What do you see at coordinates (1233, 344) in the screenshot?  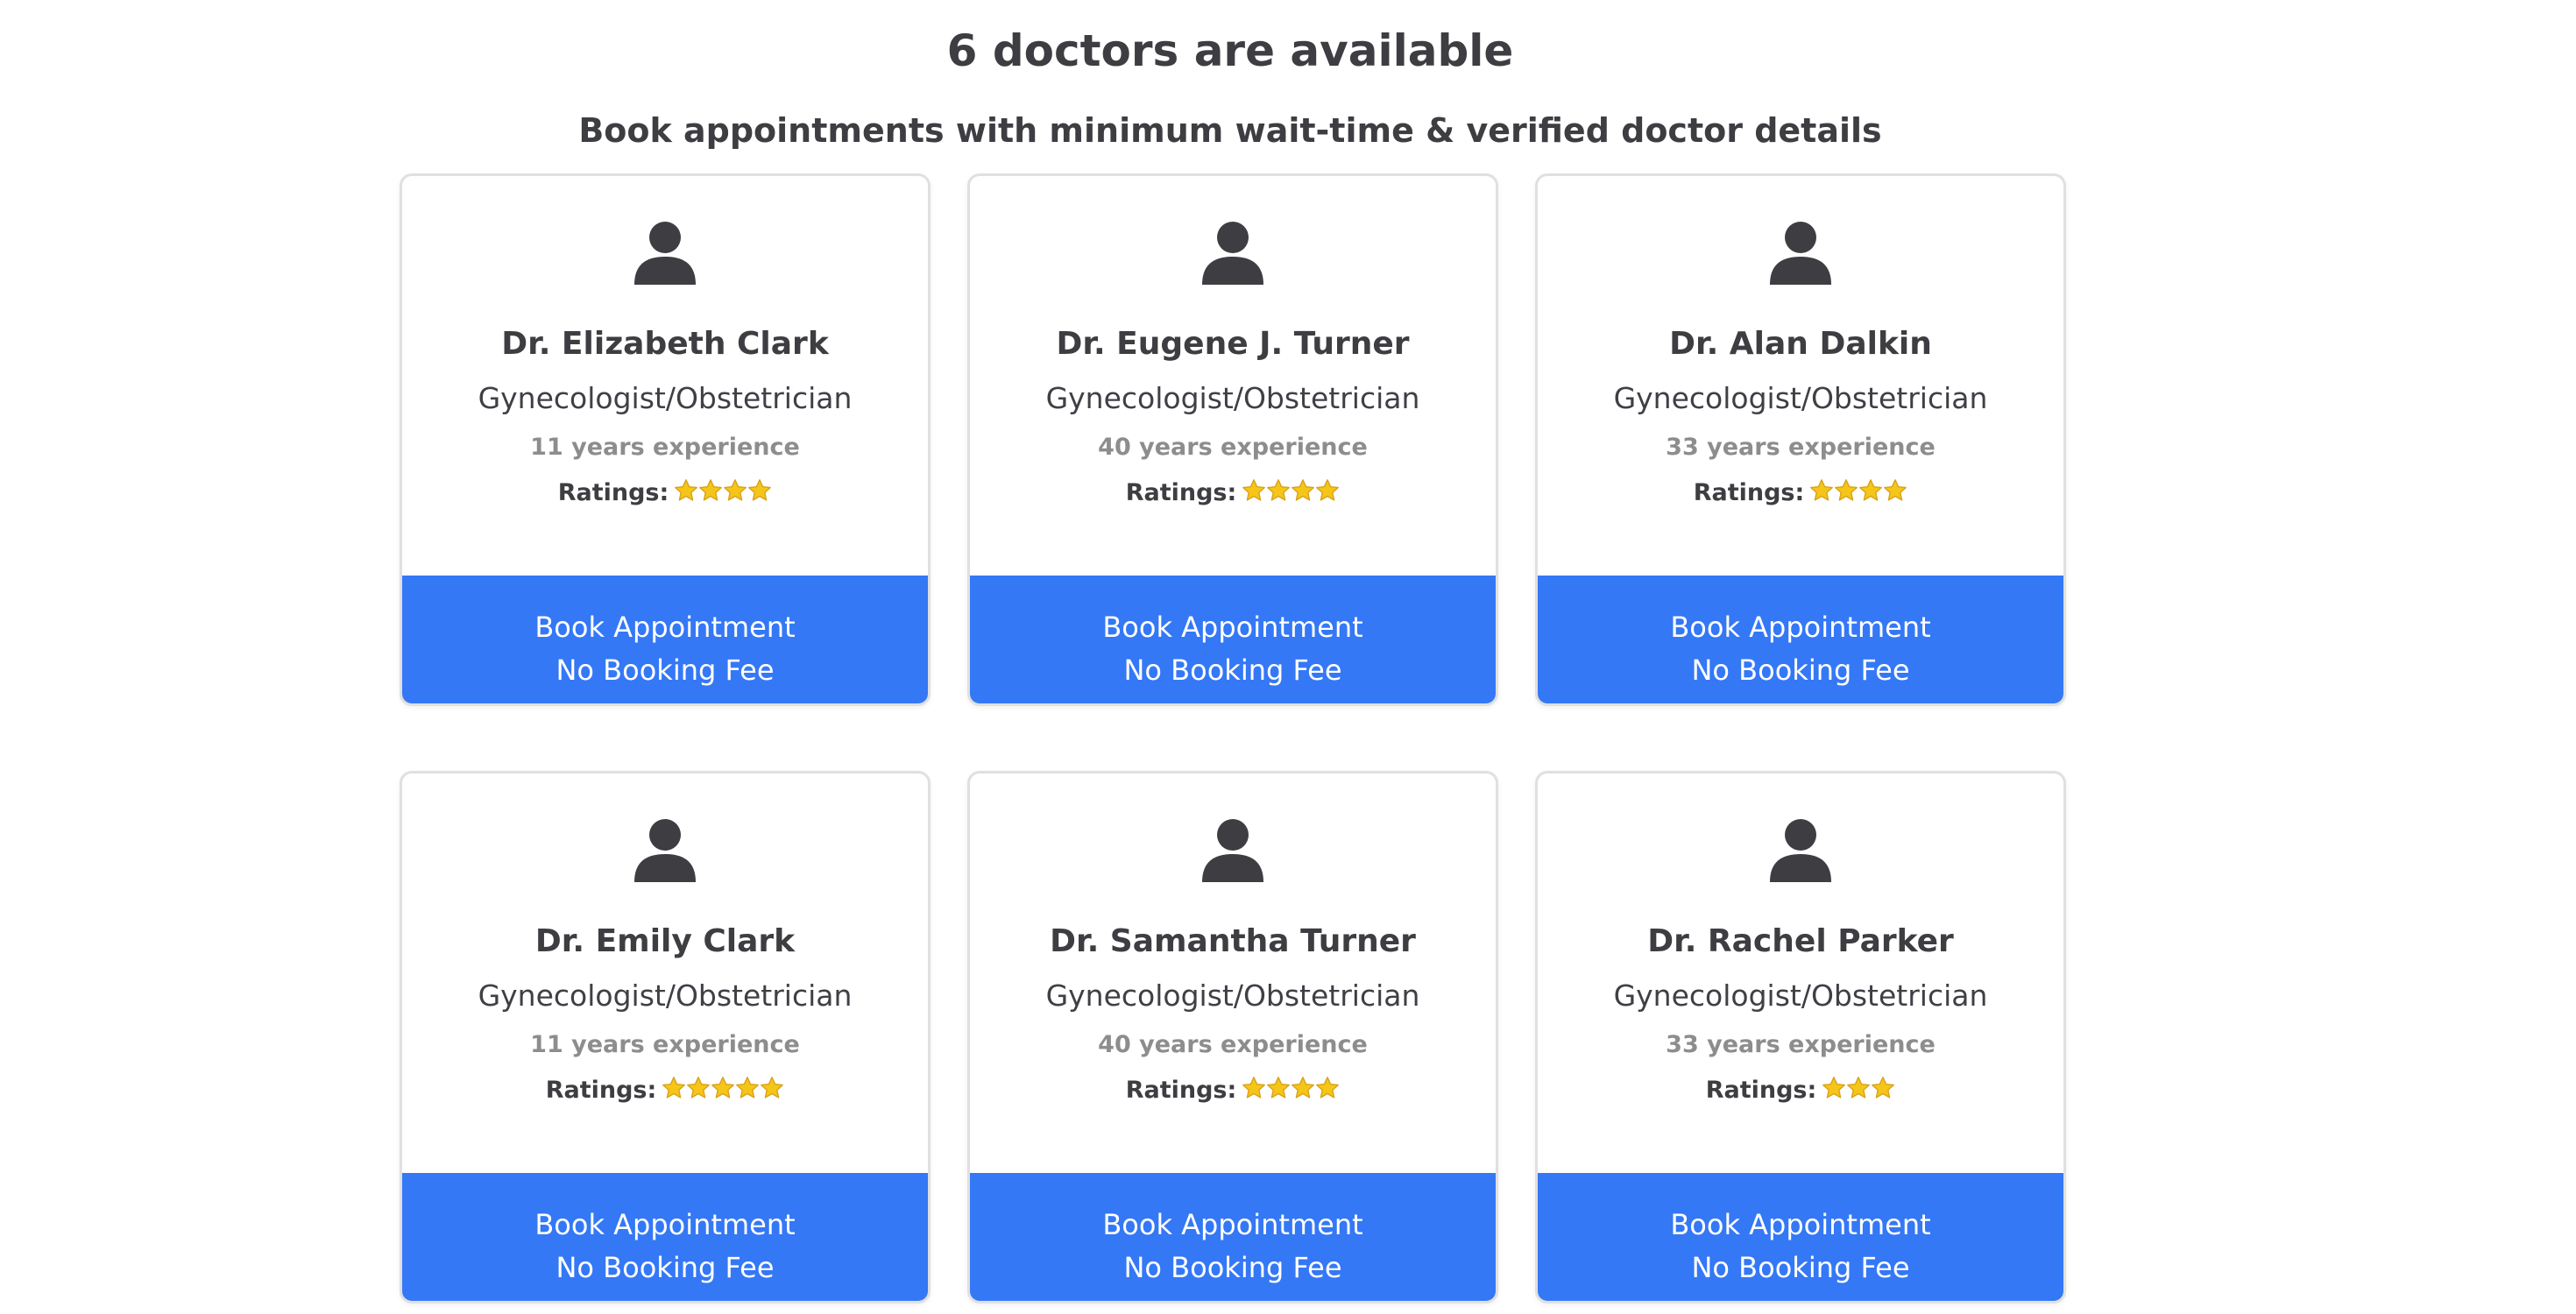 I see `doctor-name: Dr. Eugene J. Turner` at bounding box center [1233, 344].